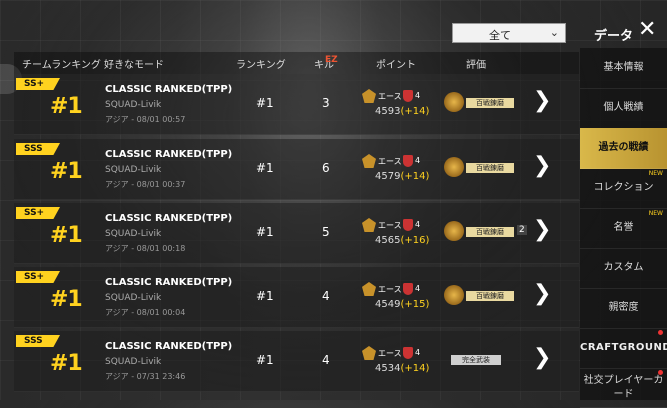  What do you see at coordinates (522, 230) in the screenshot?
I see `extra-count: 2` at bounding box center [522, 230].